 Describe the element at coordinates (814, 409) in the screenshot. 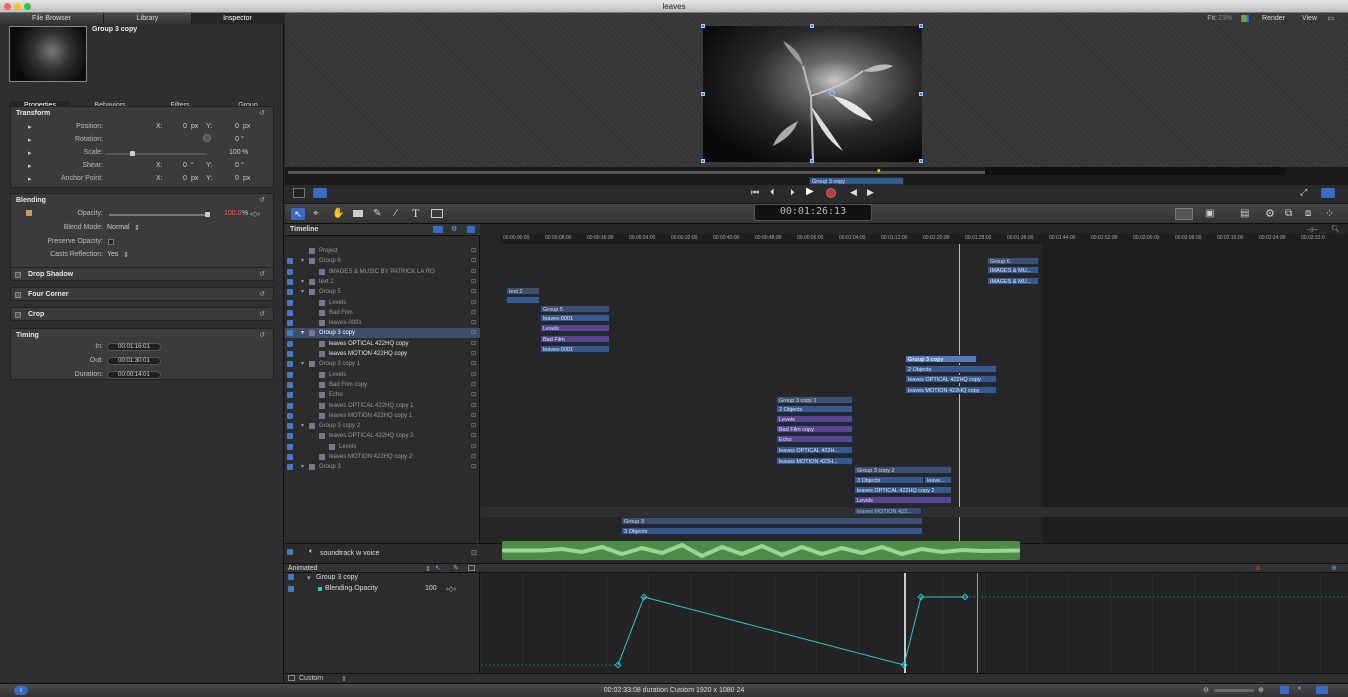

I see `clip-objects: 2 Objects` at that location.